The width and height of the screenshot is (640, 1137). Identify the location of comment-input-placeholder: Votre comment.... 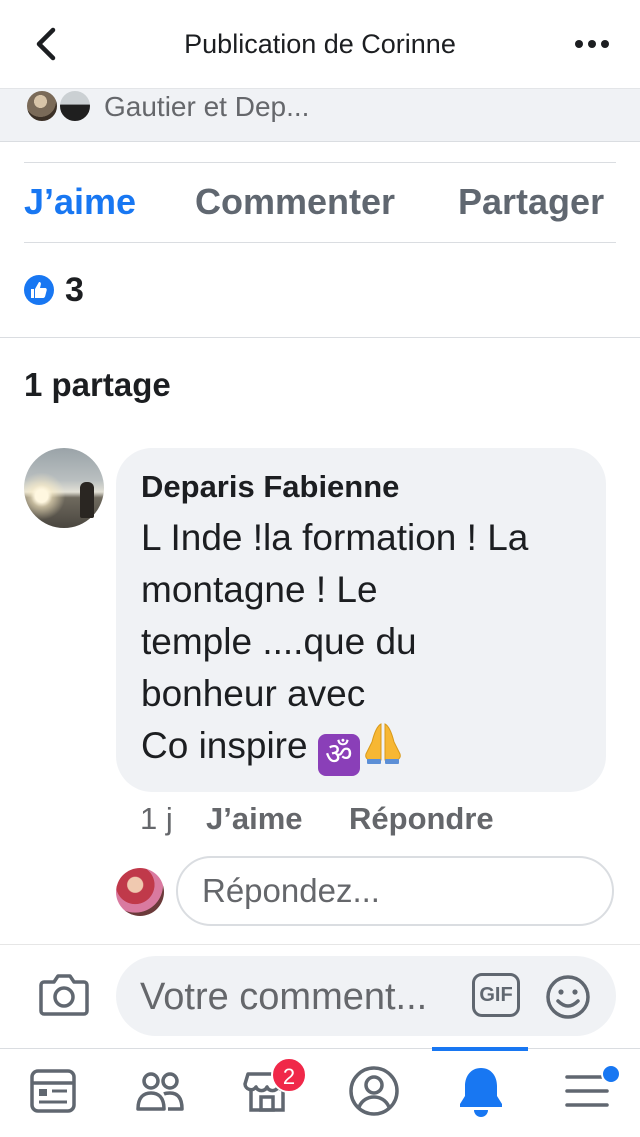
(283, 997).